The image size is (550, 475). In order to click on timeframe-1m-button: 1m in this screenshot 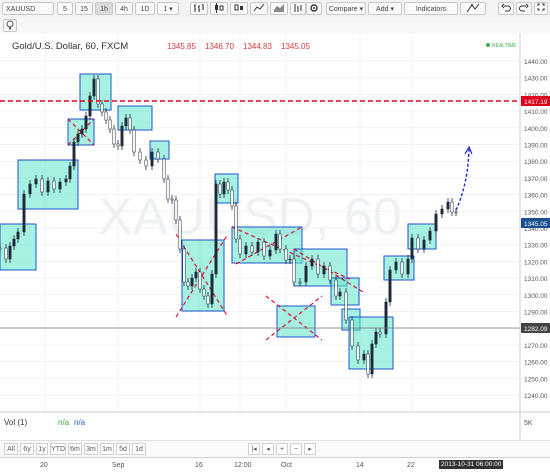, I will do `click(107, 449)`.